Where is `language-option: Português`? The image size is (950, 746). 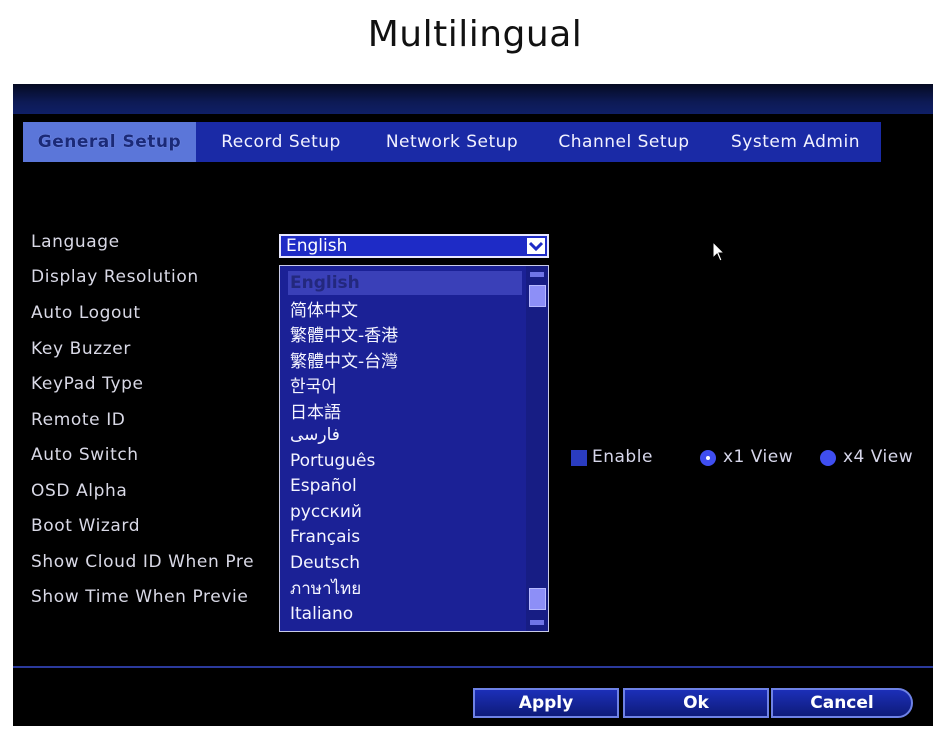
language-option: Português is located at coordinates (332, 461).